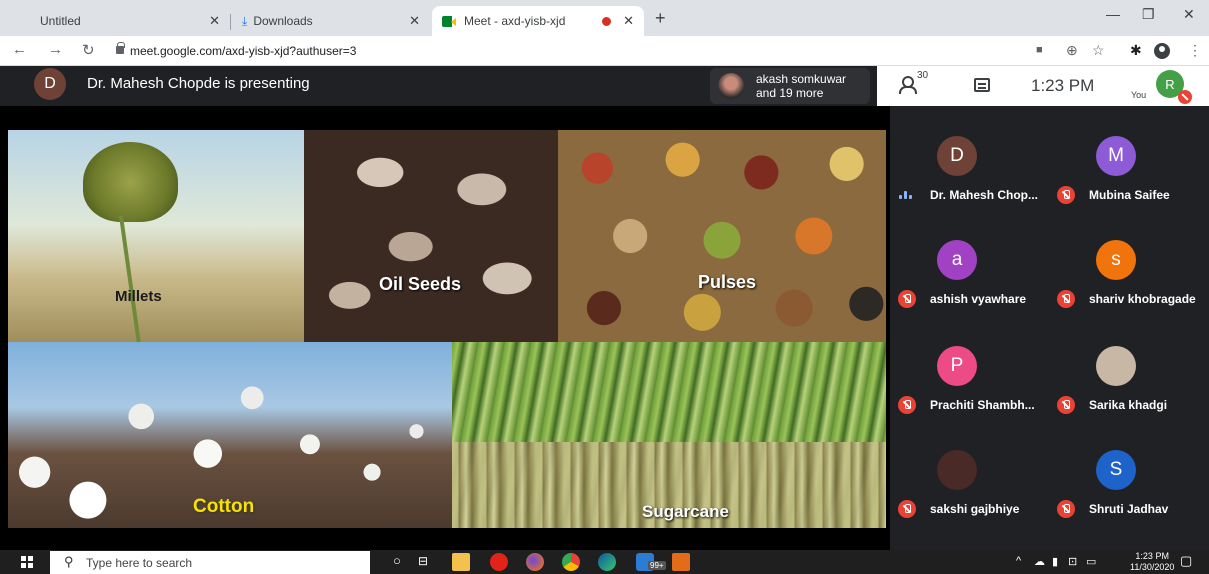 The image size is (1209, 574). Describe the element at coordinates (461, 562) in the screenshot. I see `file-explorer-icon` at that location.